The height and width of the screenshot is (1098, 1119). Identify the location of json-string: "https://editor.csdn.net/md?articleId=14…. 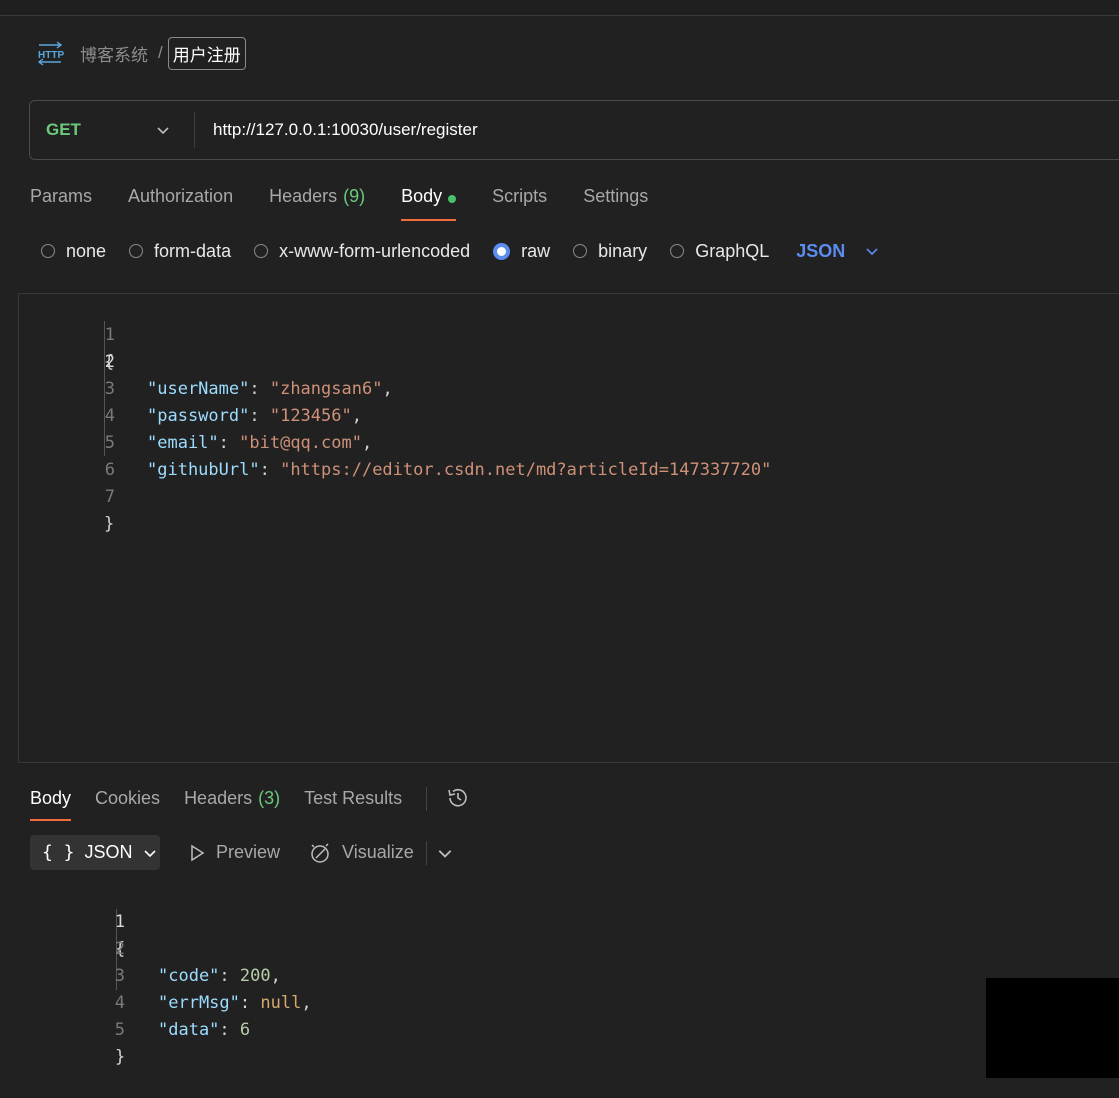
(526, 470).